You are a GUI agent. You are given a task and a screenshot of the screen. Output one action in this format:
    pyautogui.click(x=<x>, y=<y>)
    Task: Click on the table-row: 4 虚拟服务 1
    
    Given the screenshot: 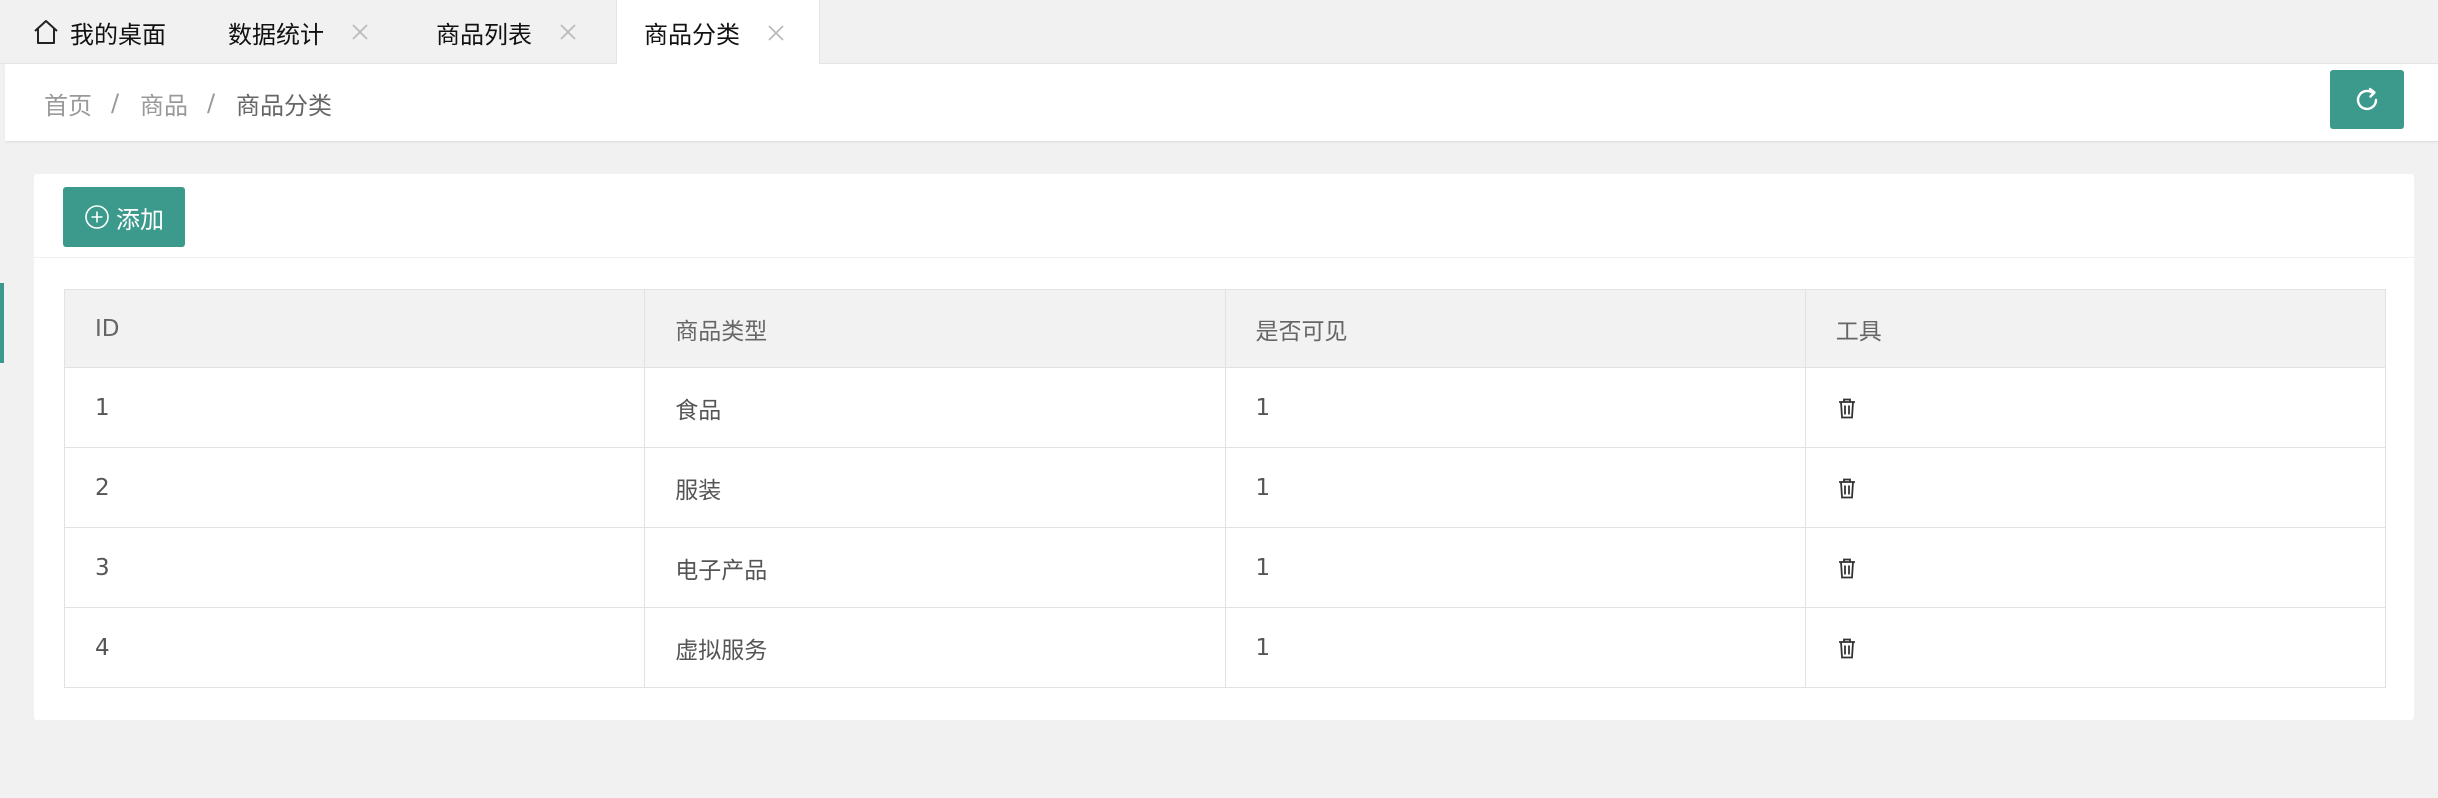 What is the action you would take?
    pyautogui.click(x=1225, y=647)
    